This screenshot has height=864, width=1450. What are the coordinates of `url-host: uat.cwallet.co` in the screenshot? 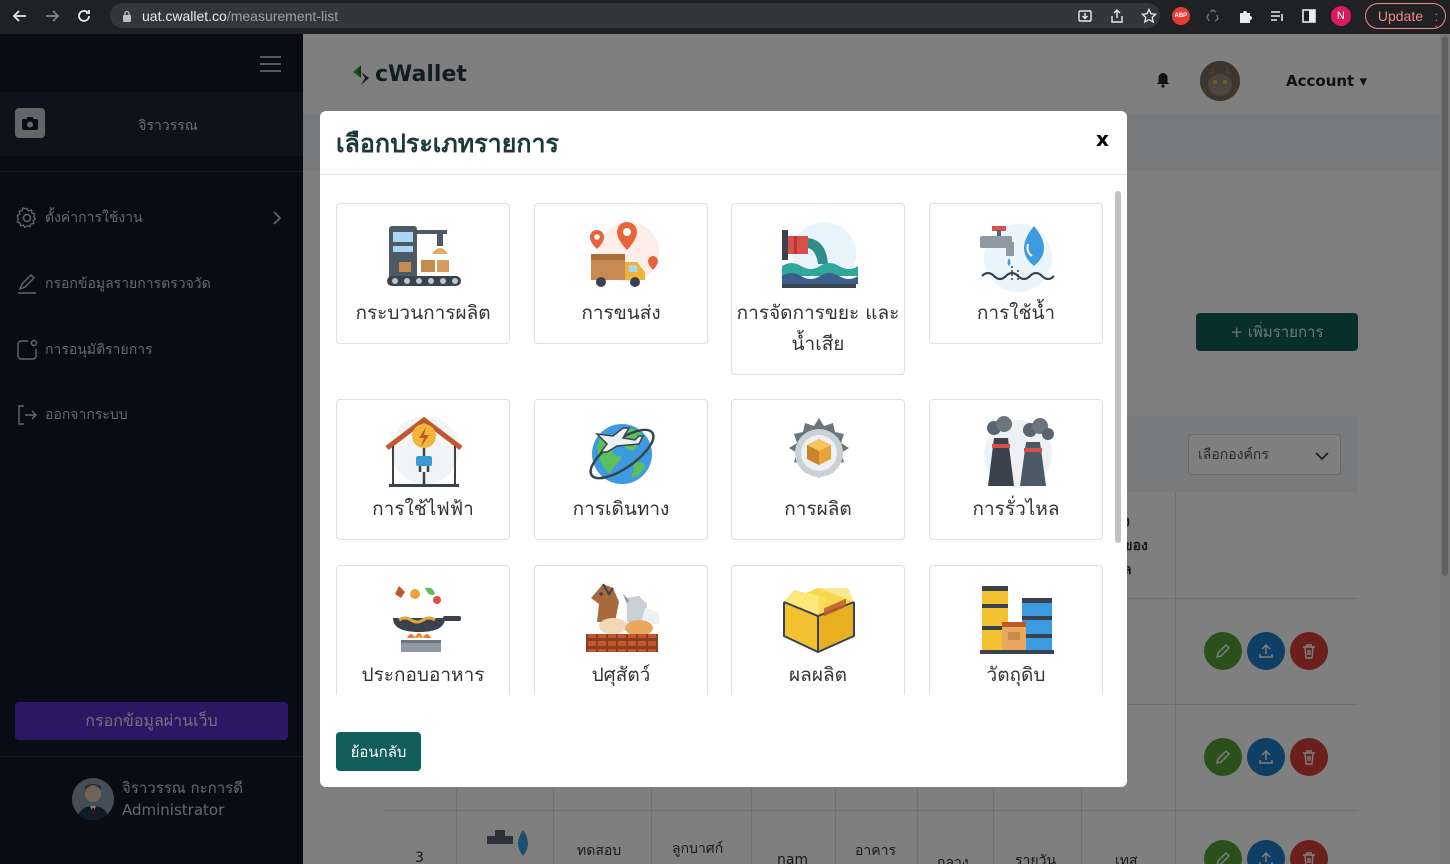 It's located at (184, 15).